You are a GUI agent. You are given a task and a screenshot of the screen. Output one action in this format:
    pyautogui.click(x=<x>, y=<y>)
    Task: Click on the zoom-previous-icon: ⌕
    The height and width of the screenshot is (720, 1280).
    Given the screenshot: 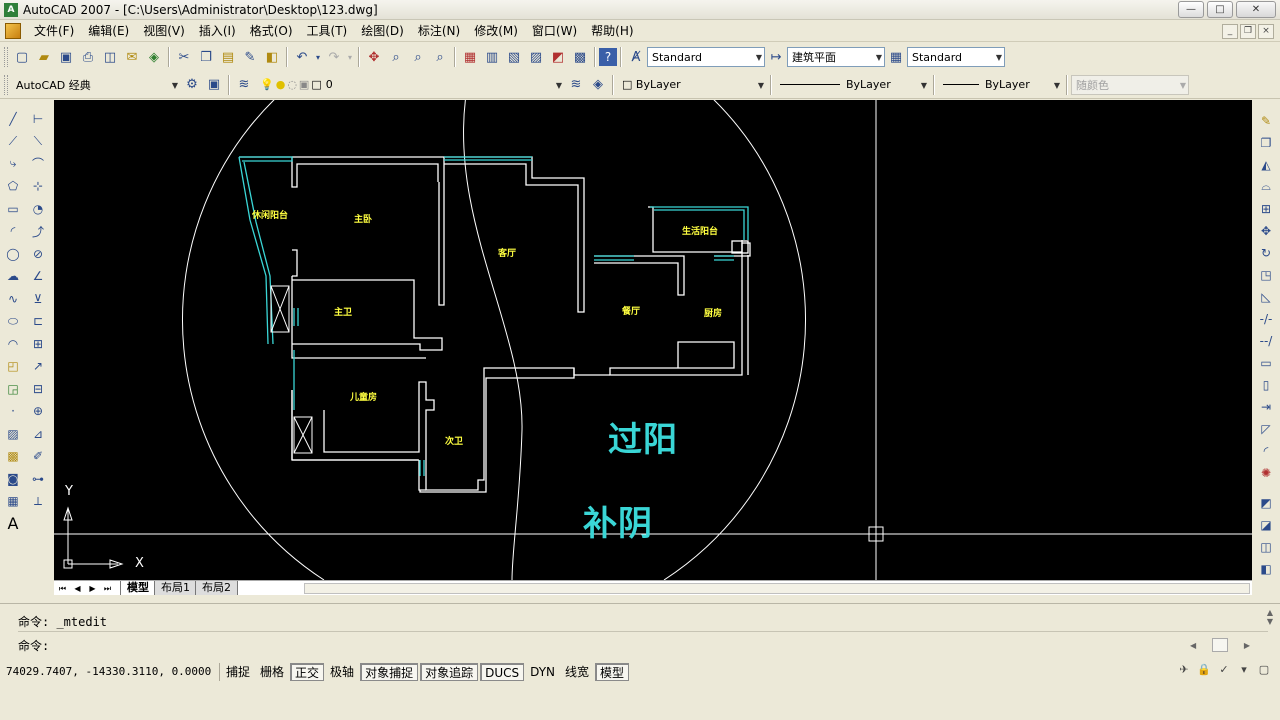 What is the action you would take?
    pyautogui.click(x=440, y=57)
    